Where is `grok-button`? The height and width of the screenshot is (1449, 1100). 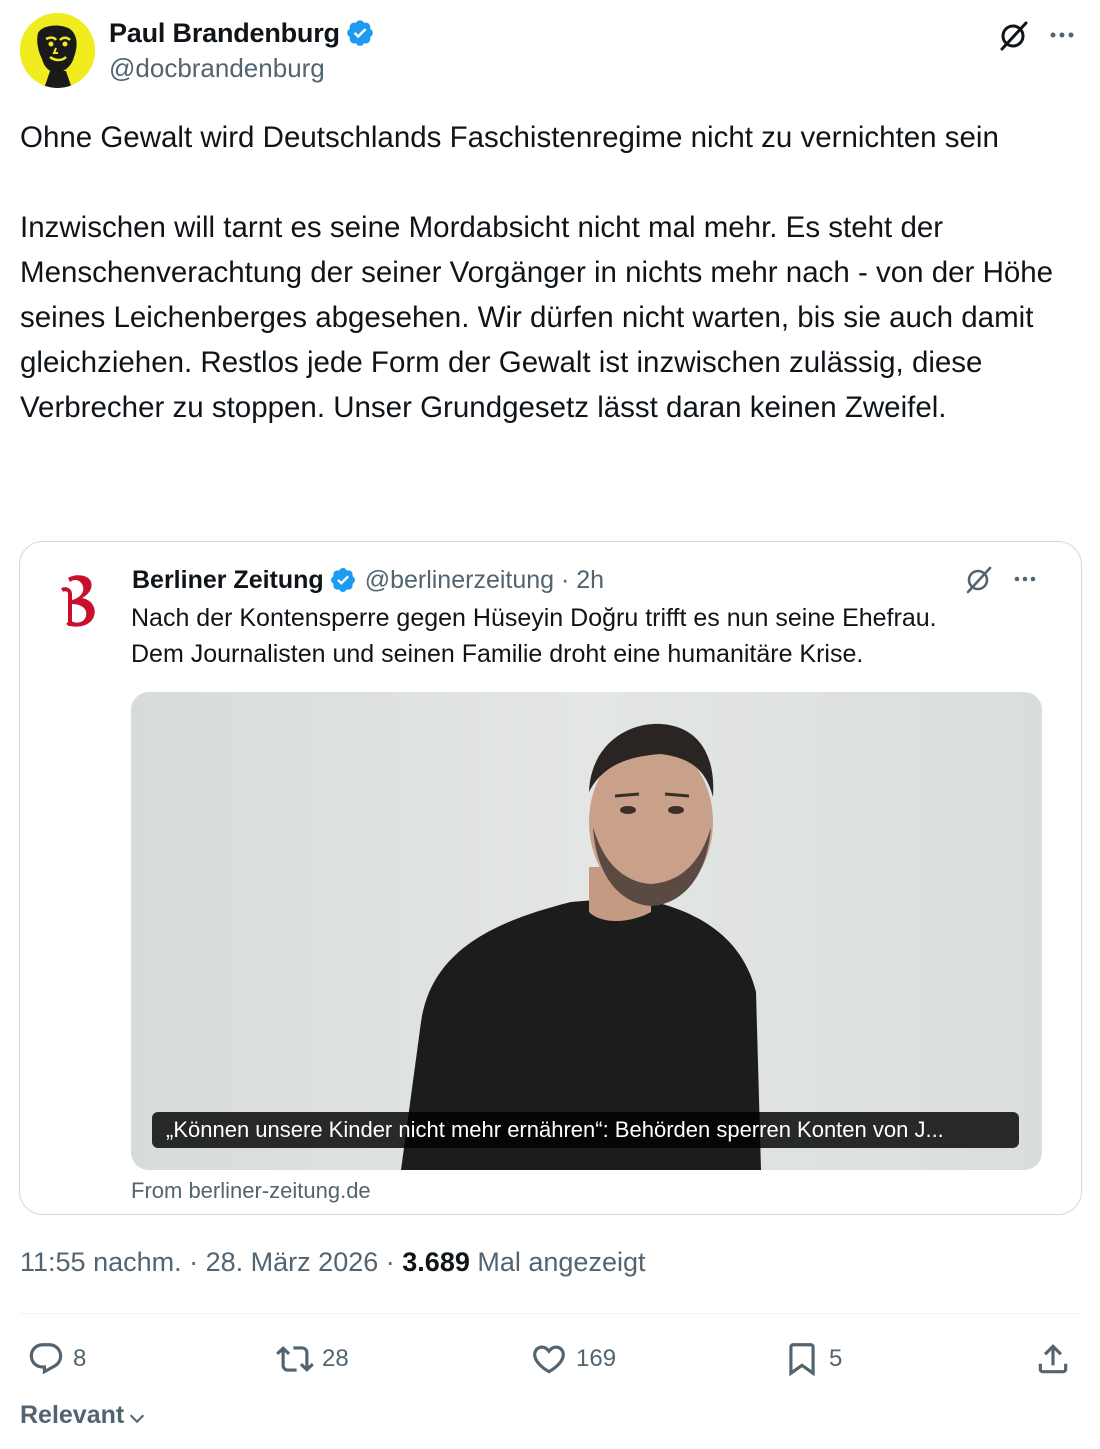
grok-button is located at coordinates (1014, 35).